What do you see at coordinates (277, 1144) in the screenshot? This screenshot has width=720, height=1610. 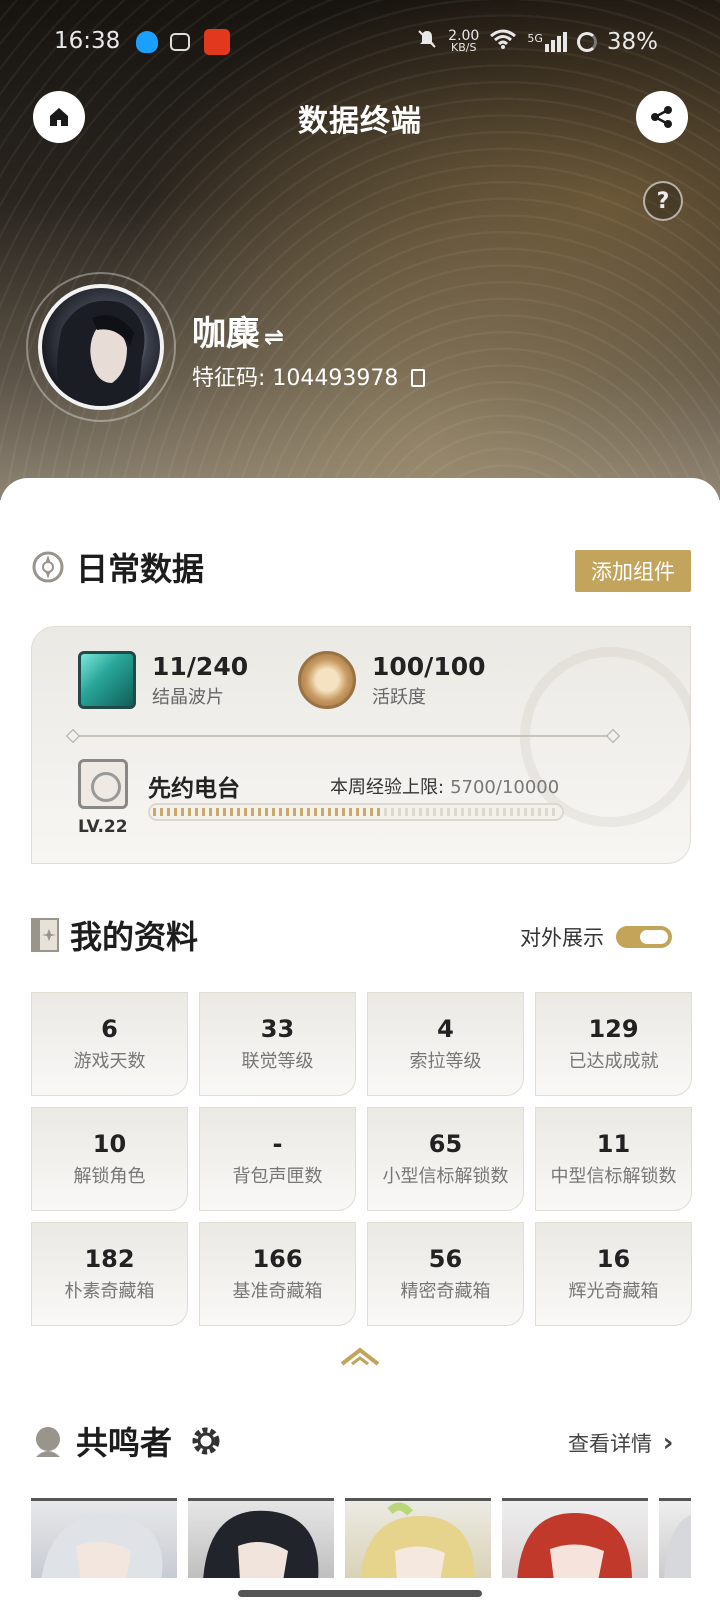 I see `profile-stat-value: -` at bounding box center [277, 1144].